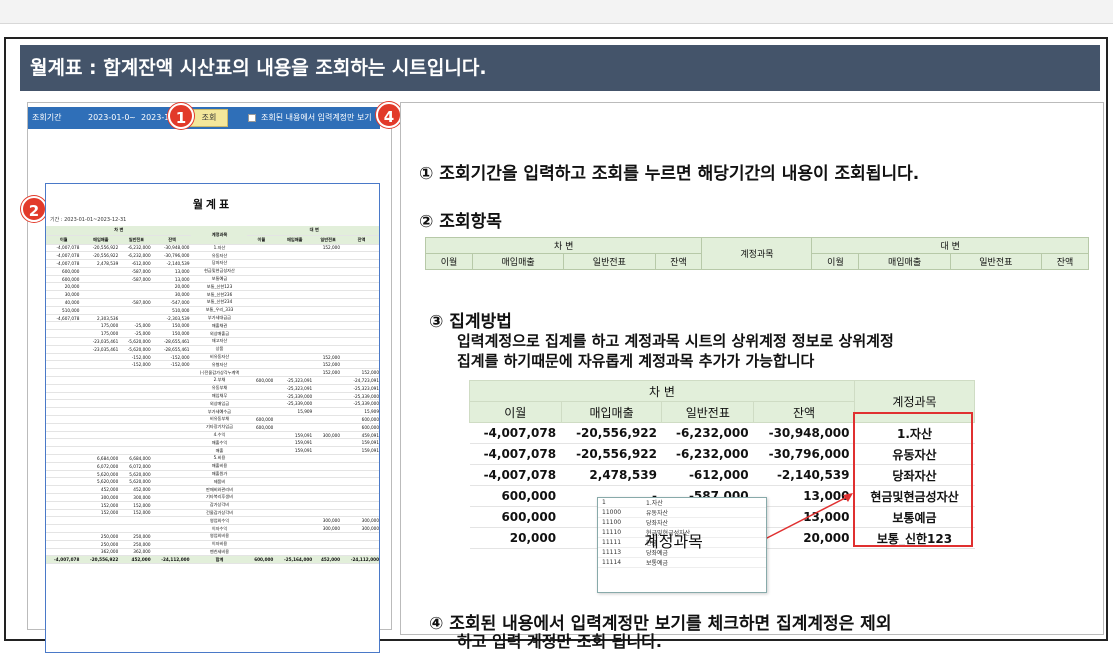  I want to click on popup-code-cell: 11110, so click(620, 532).